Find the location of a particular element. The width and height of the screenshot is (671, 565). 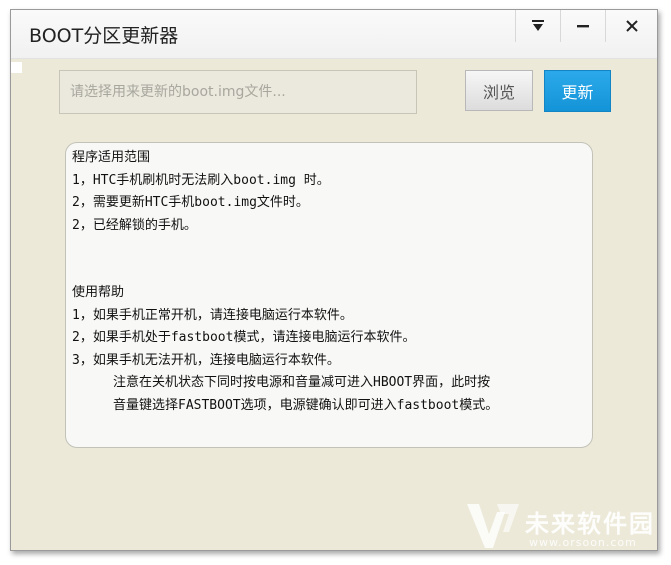

close-button is located at coordinates (631, 26).